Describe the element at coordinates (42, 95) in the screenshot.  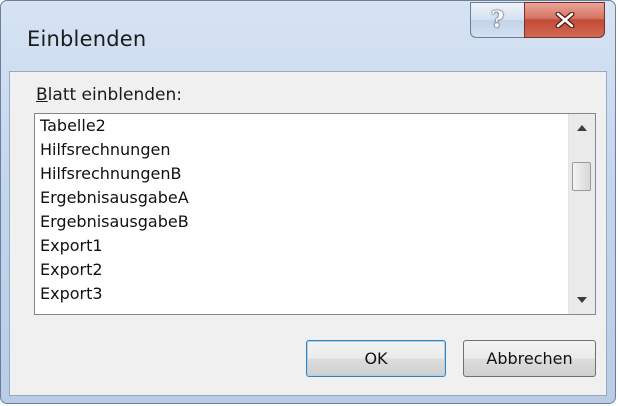
I see `label-accelerator: B` at that location.